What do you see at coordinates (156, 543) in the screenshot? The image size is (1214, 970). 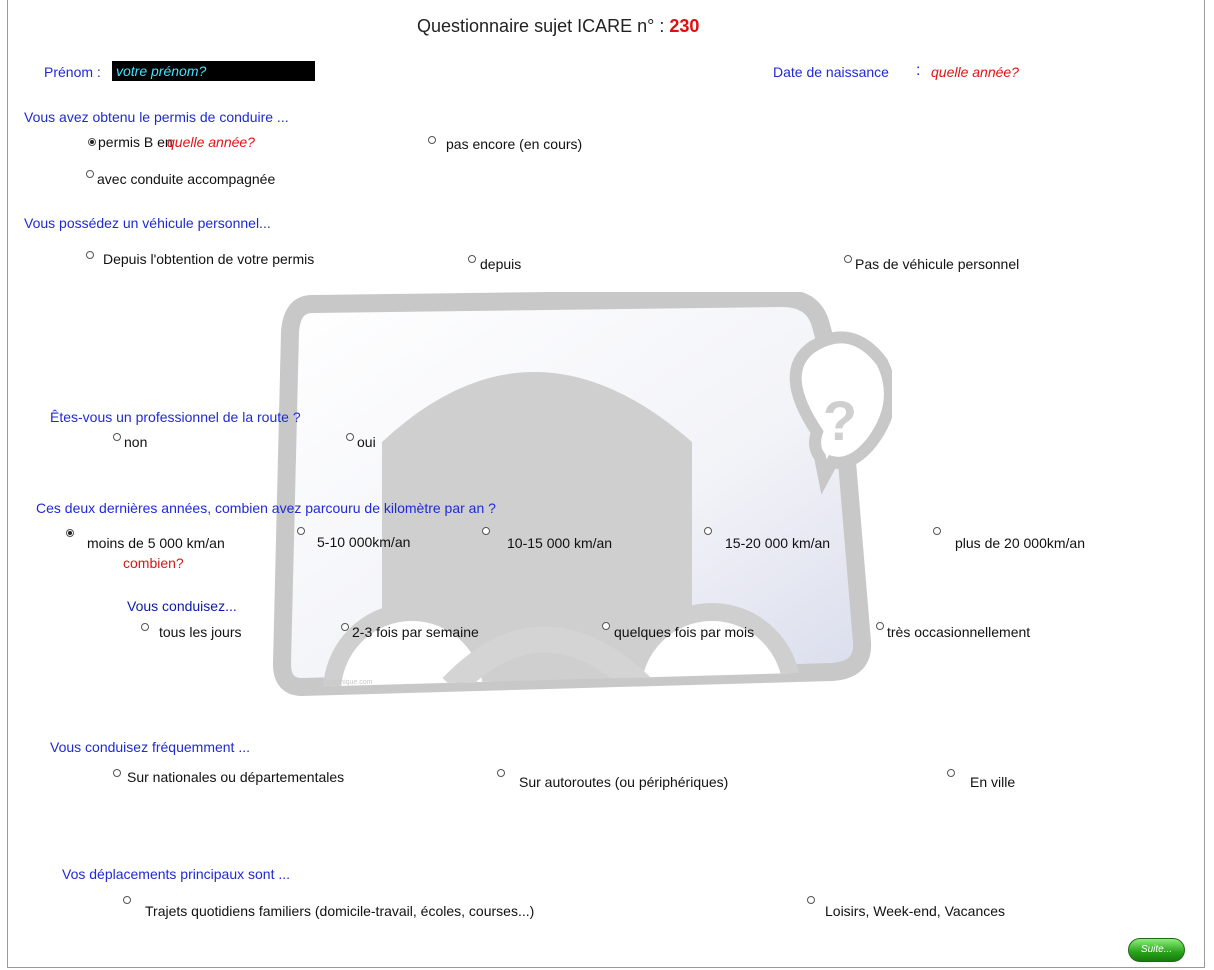 I see `mileage-under-5000-label: moins de 5 000 km/an` at bounding box center [156, 543].